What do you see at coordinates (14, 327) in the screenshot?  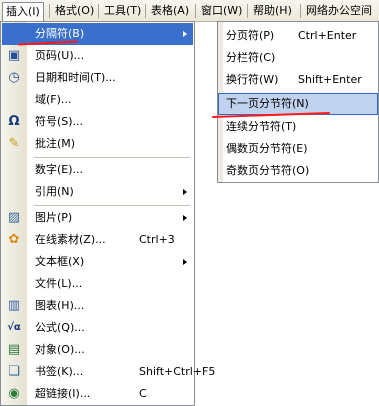 I see `formula-icon: √α` at bounding box center [14, 327].